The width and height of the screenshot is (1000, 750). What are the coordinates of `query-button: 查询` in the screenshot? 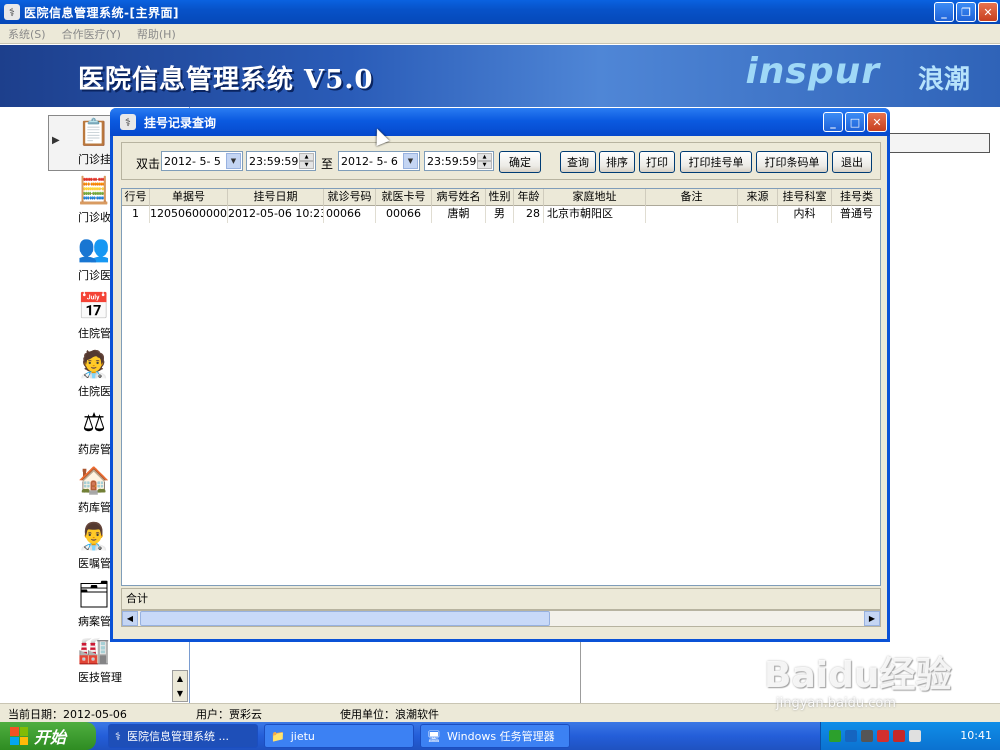 It's located at (578, 162).